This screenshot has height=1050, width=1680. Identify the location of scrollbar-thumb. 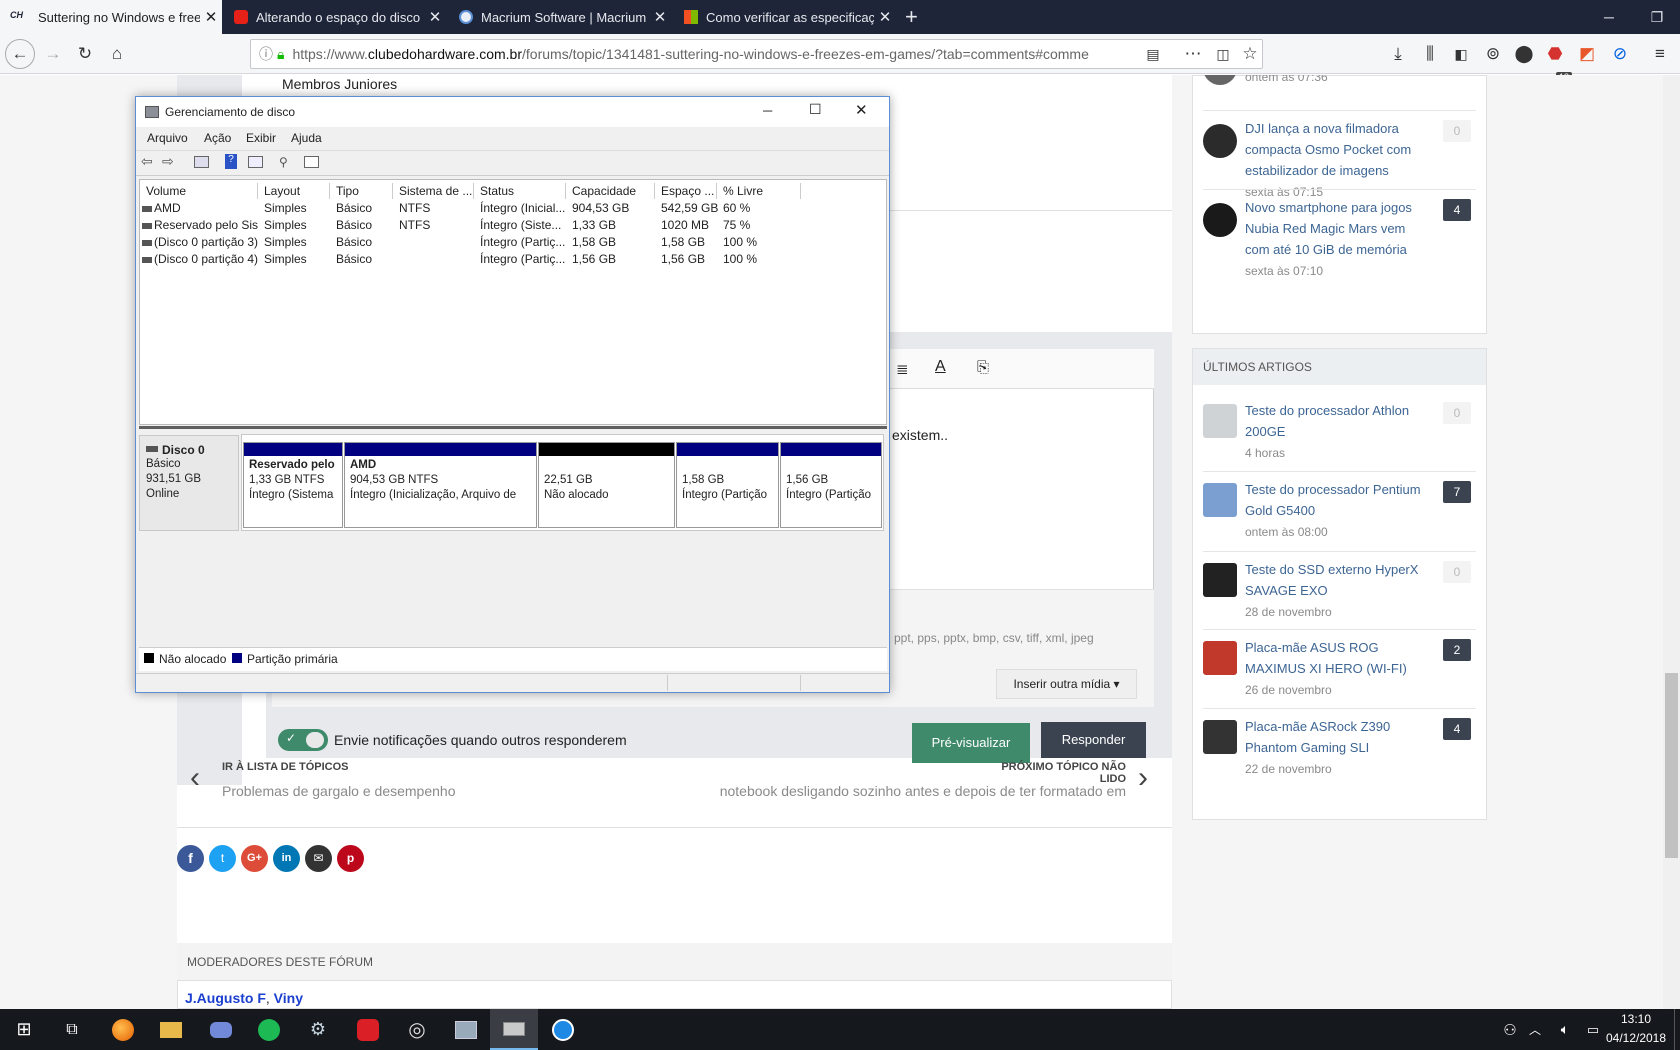
(1671, 765).